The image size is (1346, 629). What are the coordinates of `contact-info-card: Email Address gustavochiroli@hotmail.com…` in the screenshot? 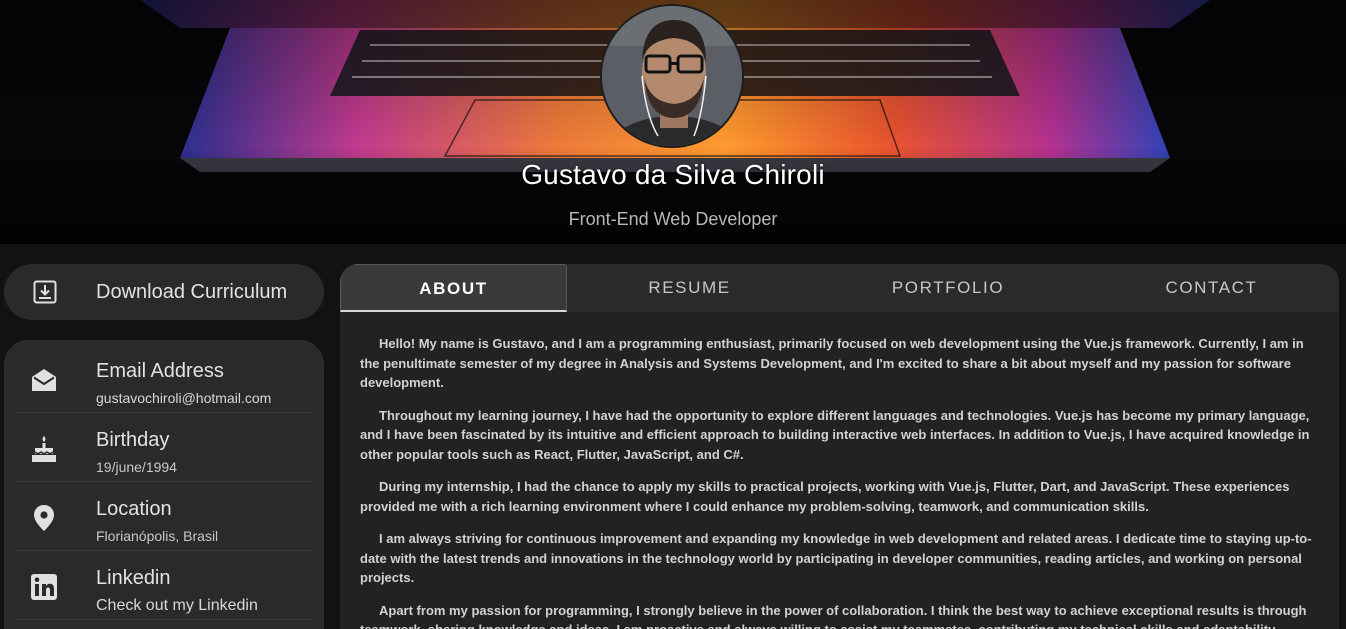 It's located at (164, 484).